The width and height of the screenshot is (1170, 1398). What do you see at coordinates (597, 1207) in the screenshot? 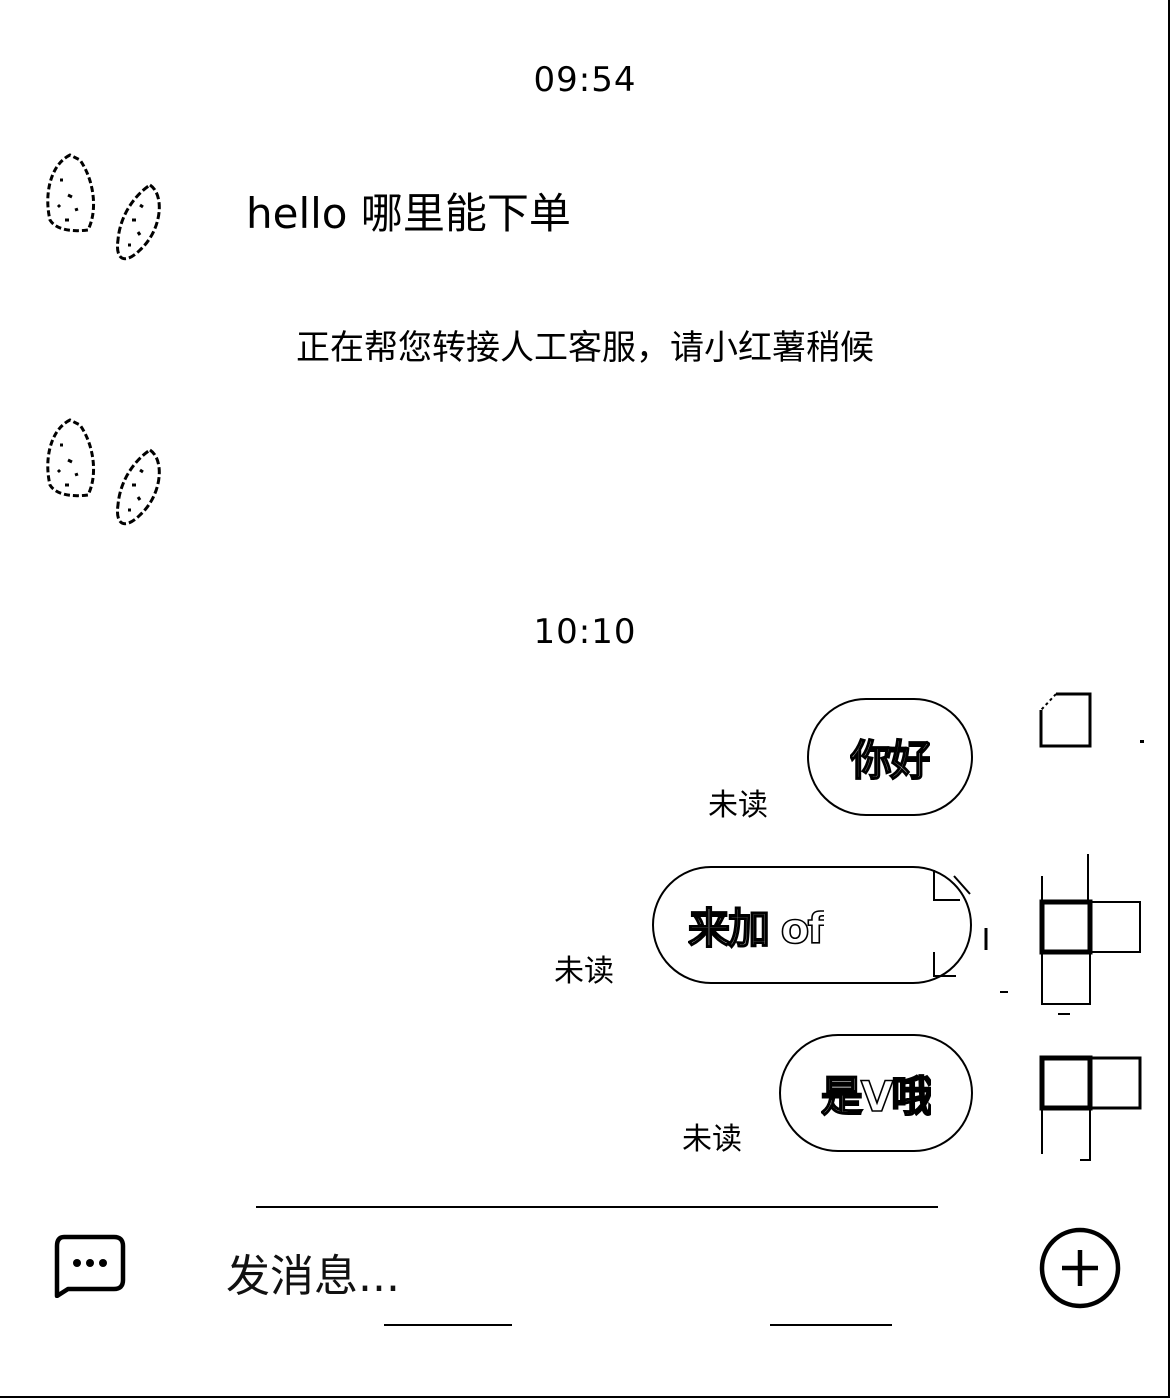
I see `composer-divider` at bounding box center [597, 1207].